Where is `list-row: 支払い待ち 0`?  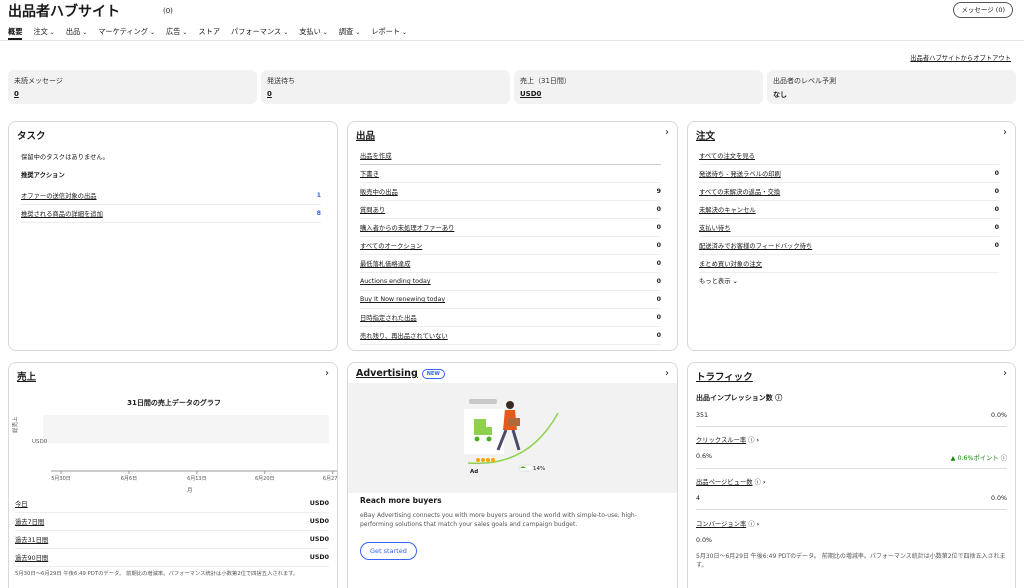 list-row: 支払い待ち 0 is located at coordinates (849, 228).